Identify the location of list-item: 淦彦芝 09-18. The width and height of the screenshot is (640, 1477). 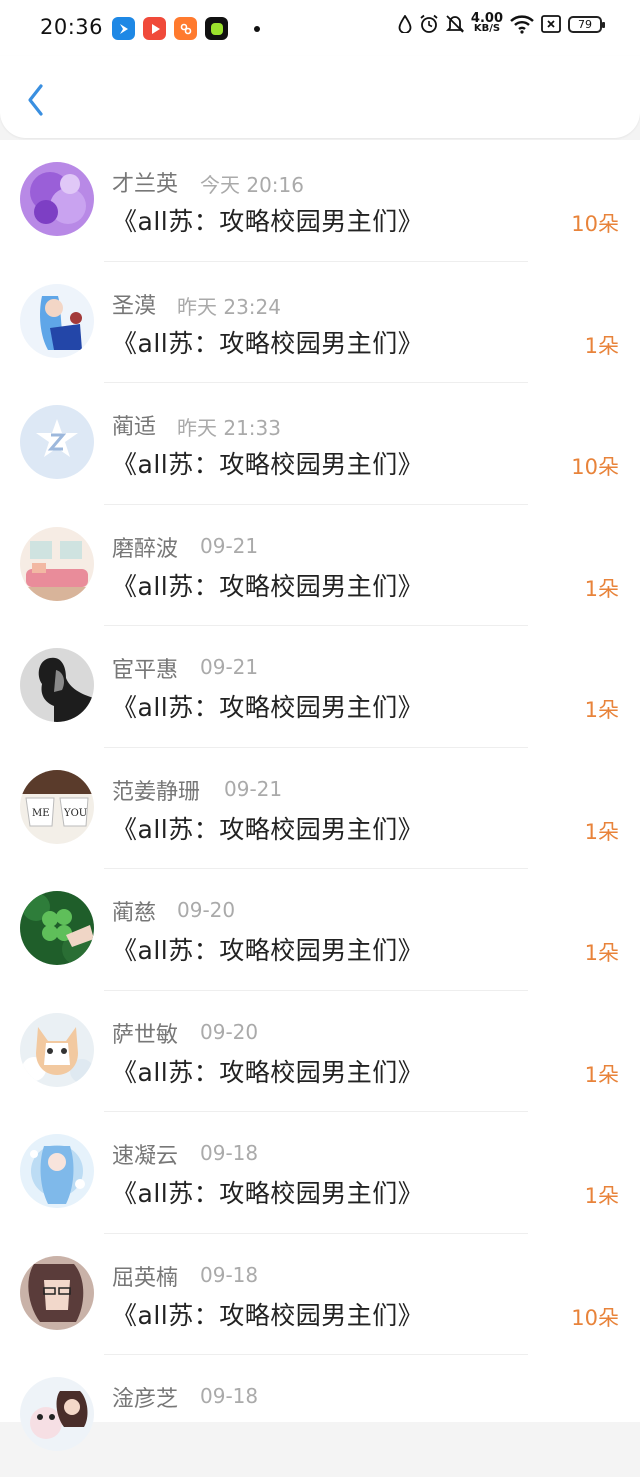
(320, 1416).